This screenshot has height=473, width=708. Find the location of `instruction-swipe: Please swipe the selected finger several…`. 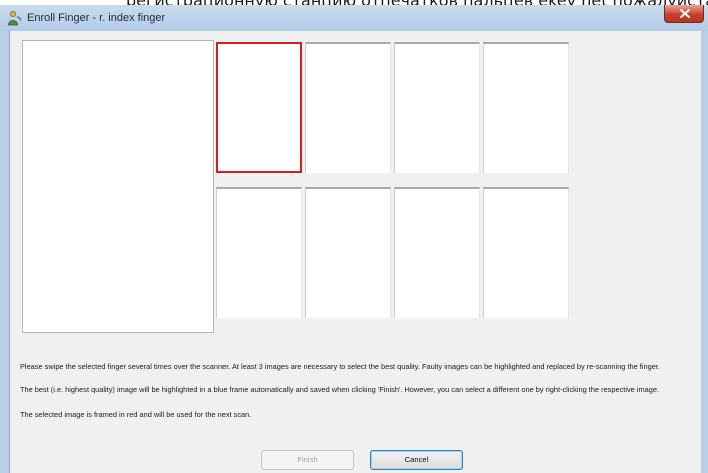

instruction-swipe: Please swipe the selected finger several… is located at coordinates (340, 366).